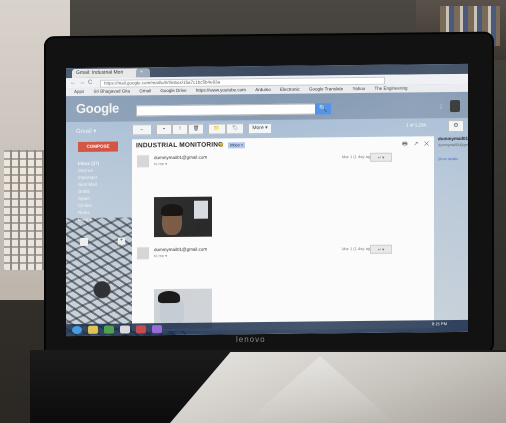 This screenshot has height=423, width=506. I want to click on reload-icon: C, so click(91, 83).